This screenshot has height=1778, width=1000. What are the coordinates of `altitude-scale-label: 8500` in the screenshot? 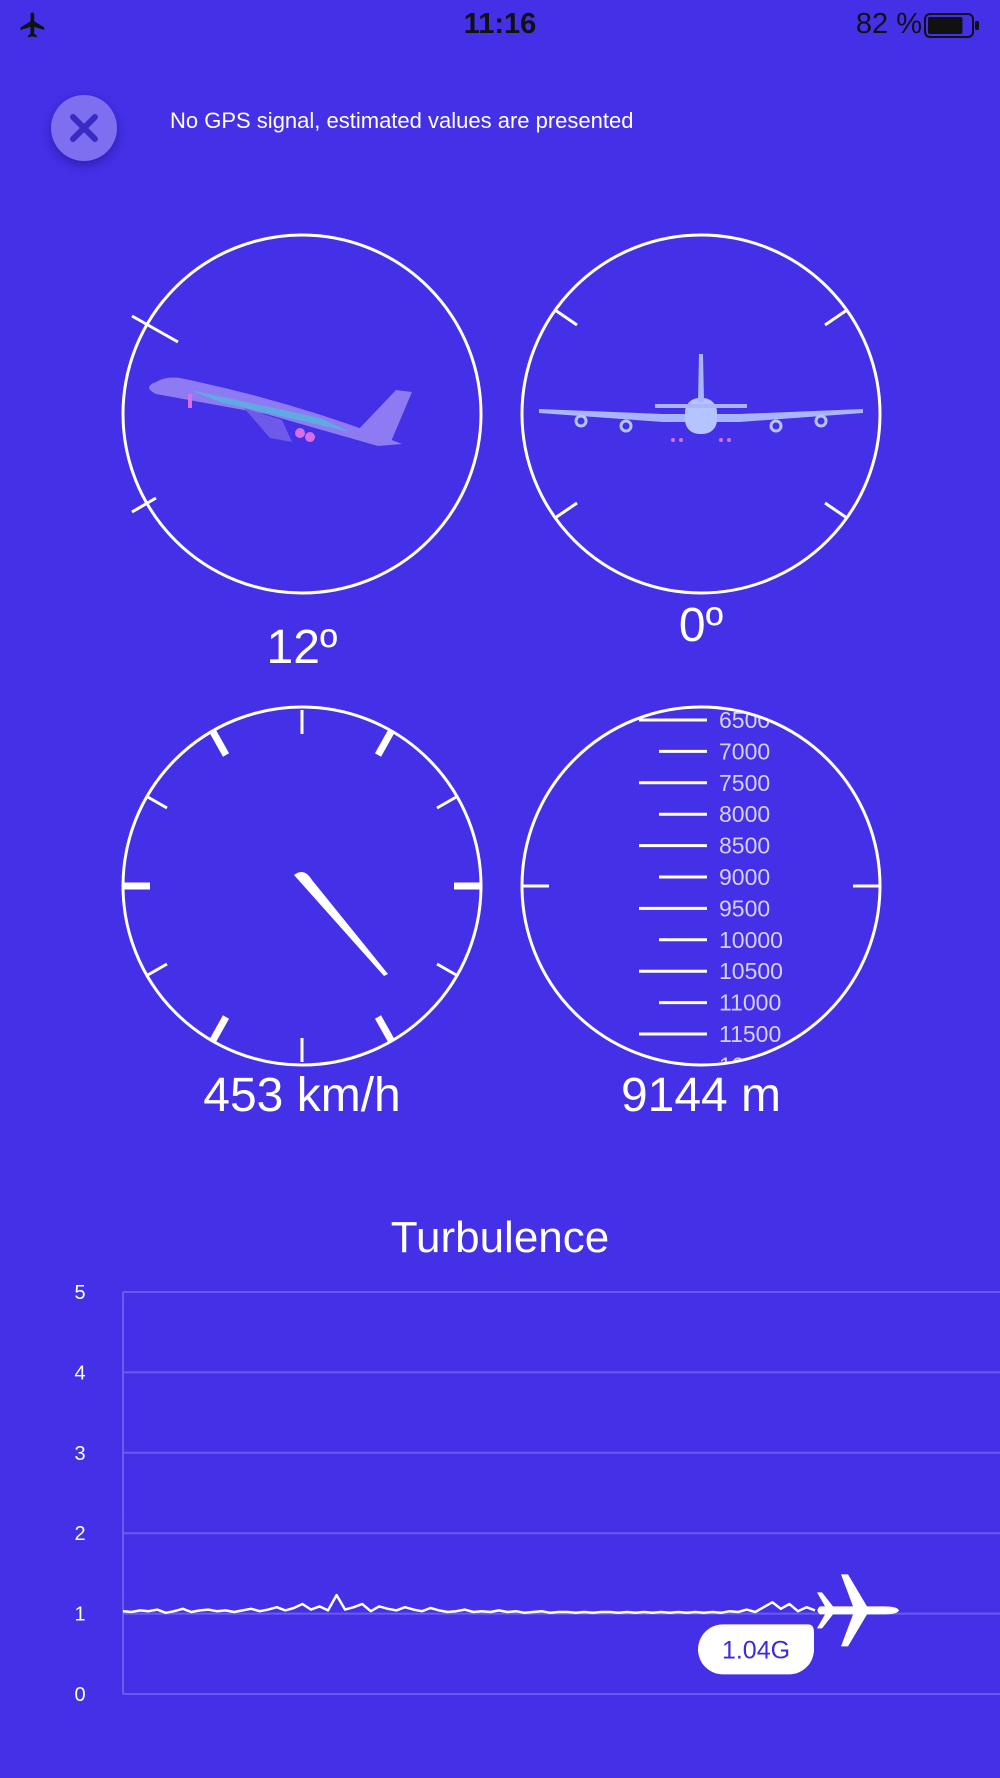 It's located at (744, 846).